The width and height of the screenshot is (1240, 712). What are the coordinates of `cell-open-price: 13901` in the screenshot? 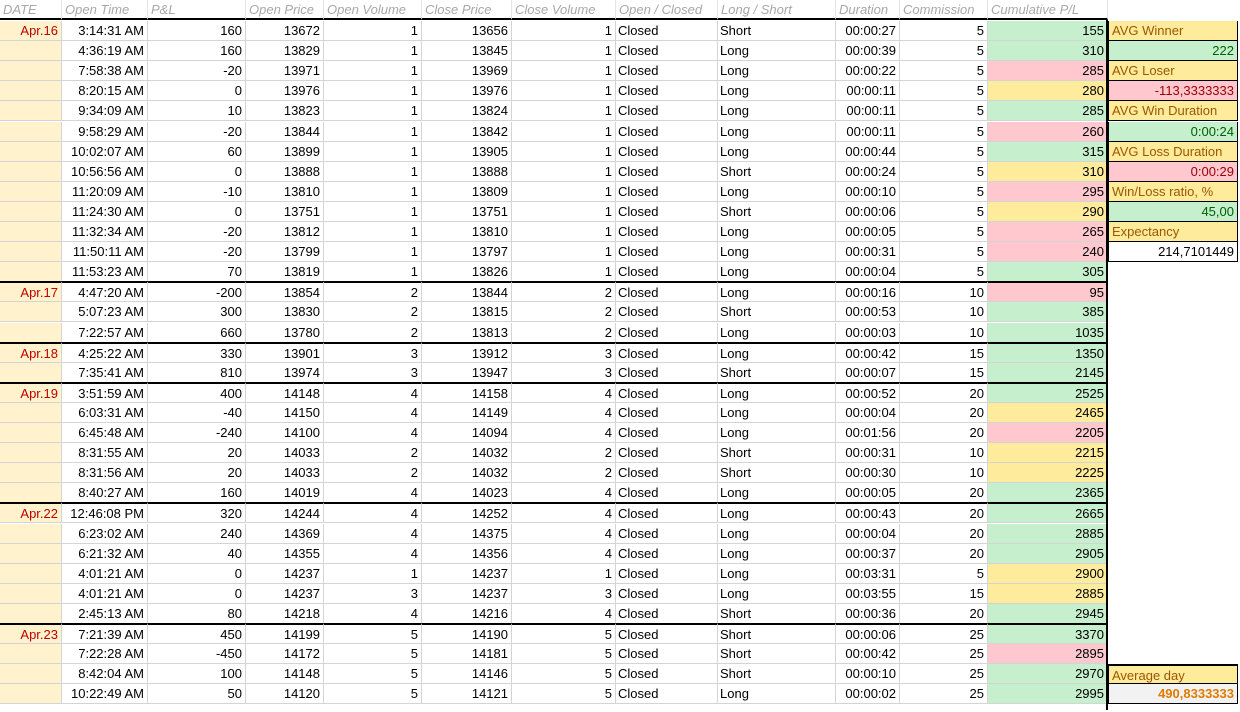 It's located at (285, 352).